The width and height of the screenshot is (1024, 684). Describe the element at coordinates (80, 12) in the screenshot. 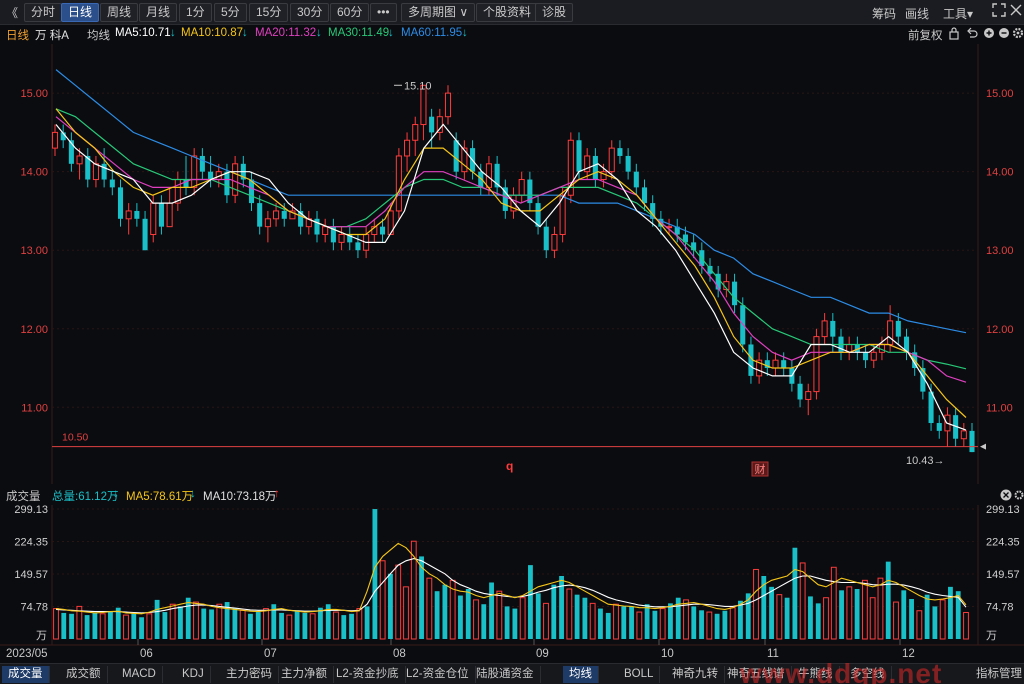

I see `tab-rixian: 日线` at that location.